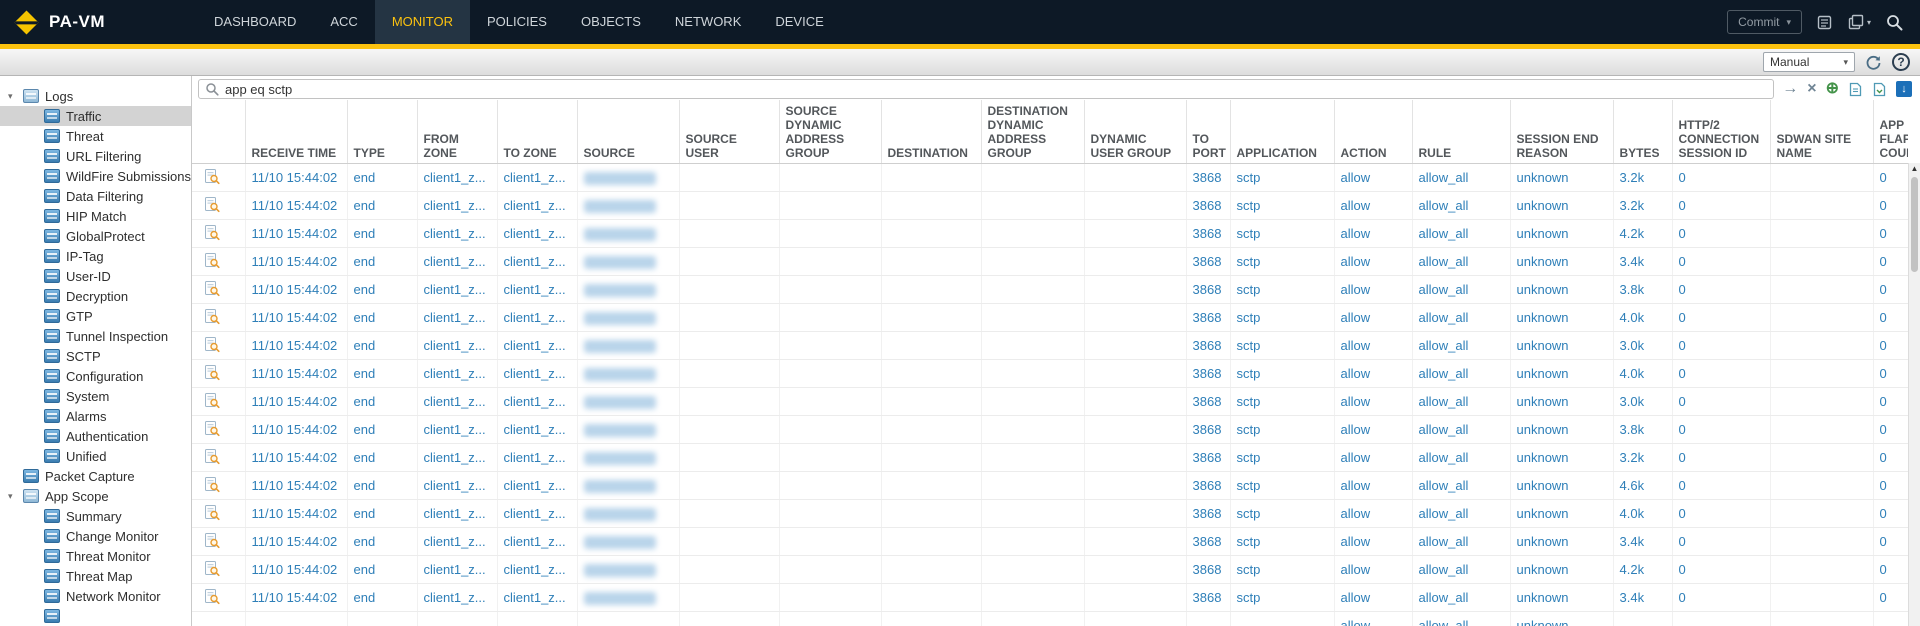 The width and height of the screenshot is (1920, 626). What do you see at coordinates (931, 132) in the screenshot?
I see `column-header-destination: DESTINATION` at bounding box center [931, 132].